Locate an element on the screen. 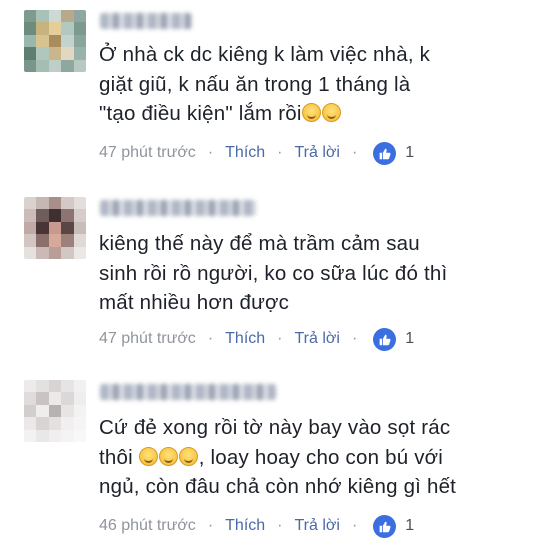 This screenshot has height=545, width=536. timestamp: 46 phút trước is located at coordinates (147, 526).